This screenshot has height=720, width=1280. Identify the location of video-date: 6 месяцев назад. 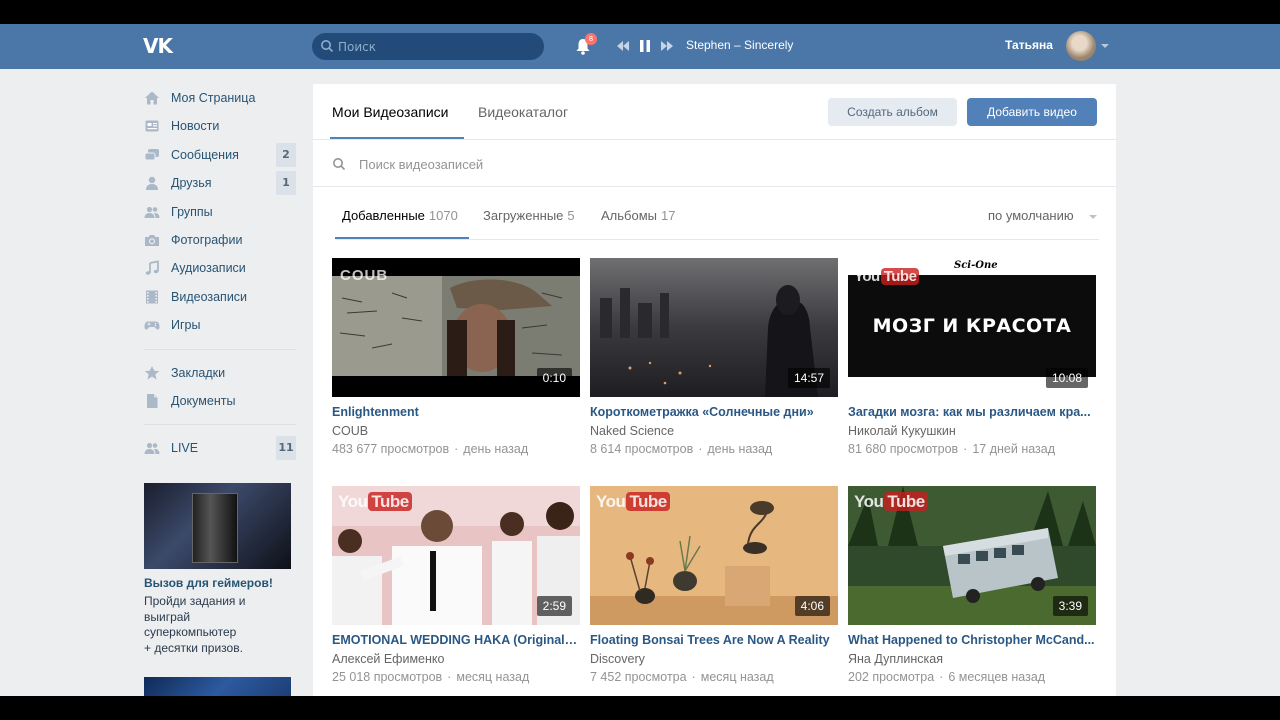
(997, 677).